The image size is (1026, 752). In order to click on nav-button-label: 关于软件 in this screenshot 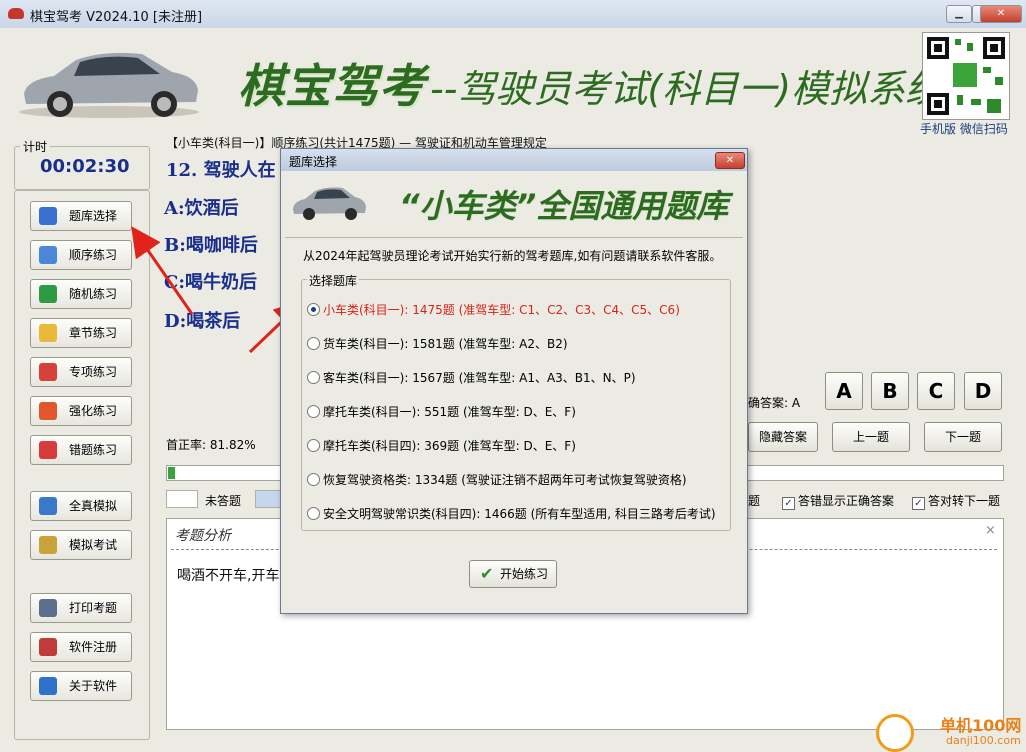, I will do `click(93, 686)`.